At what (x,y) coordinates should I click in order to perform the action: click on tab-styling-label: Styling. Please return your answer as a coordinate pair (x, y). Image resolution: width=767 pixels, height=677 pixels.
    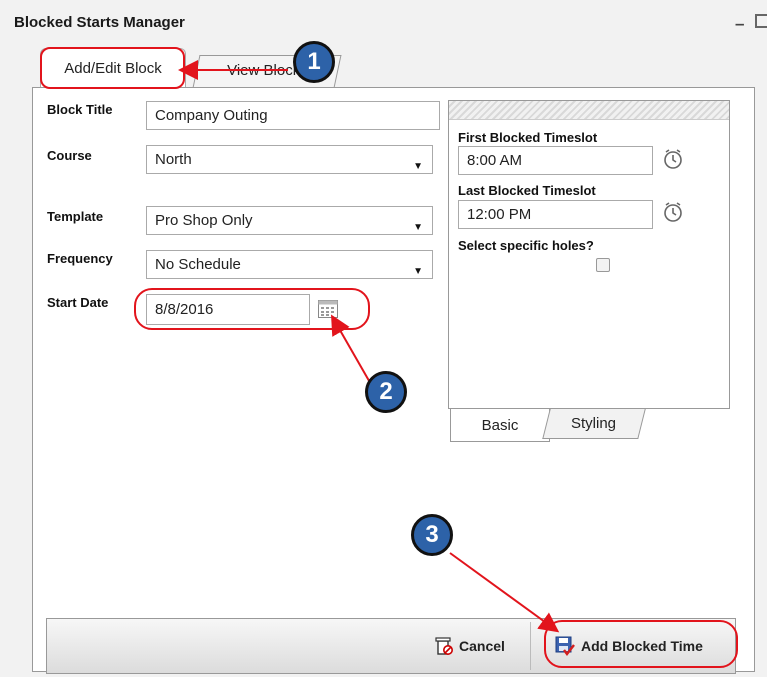
    Looking at the image, I should click on (594, 423).